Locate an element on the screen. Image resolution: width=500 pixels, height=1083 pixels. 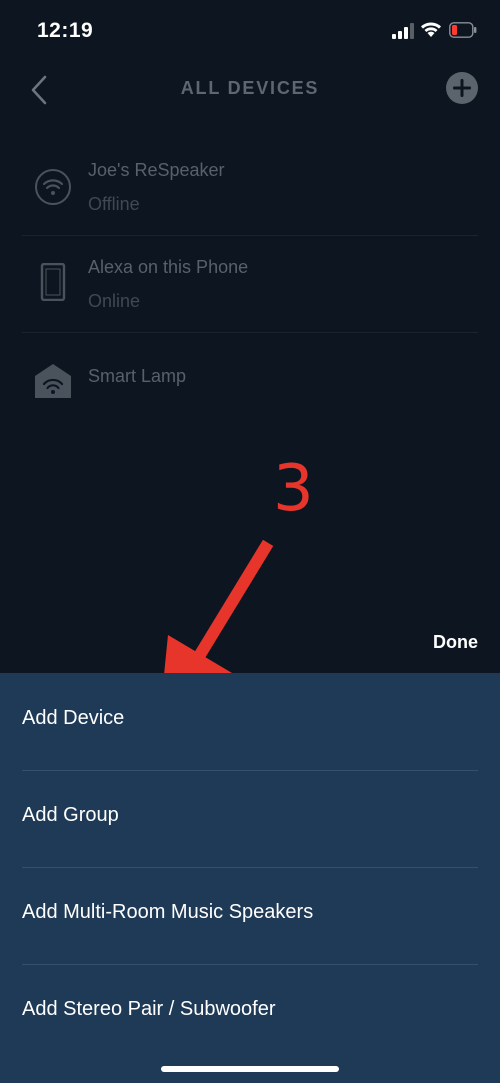
status-bar: 12:19 is located at coordinates (250, 30).